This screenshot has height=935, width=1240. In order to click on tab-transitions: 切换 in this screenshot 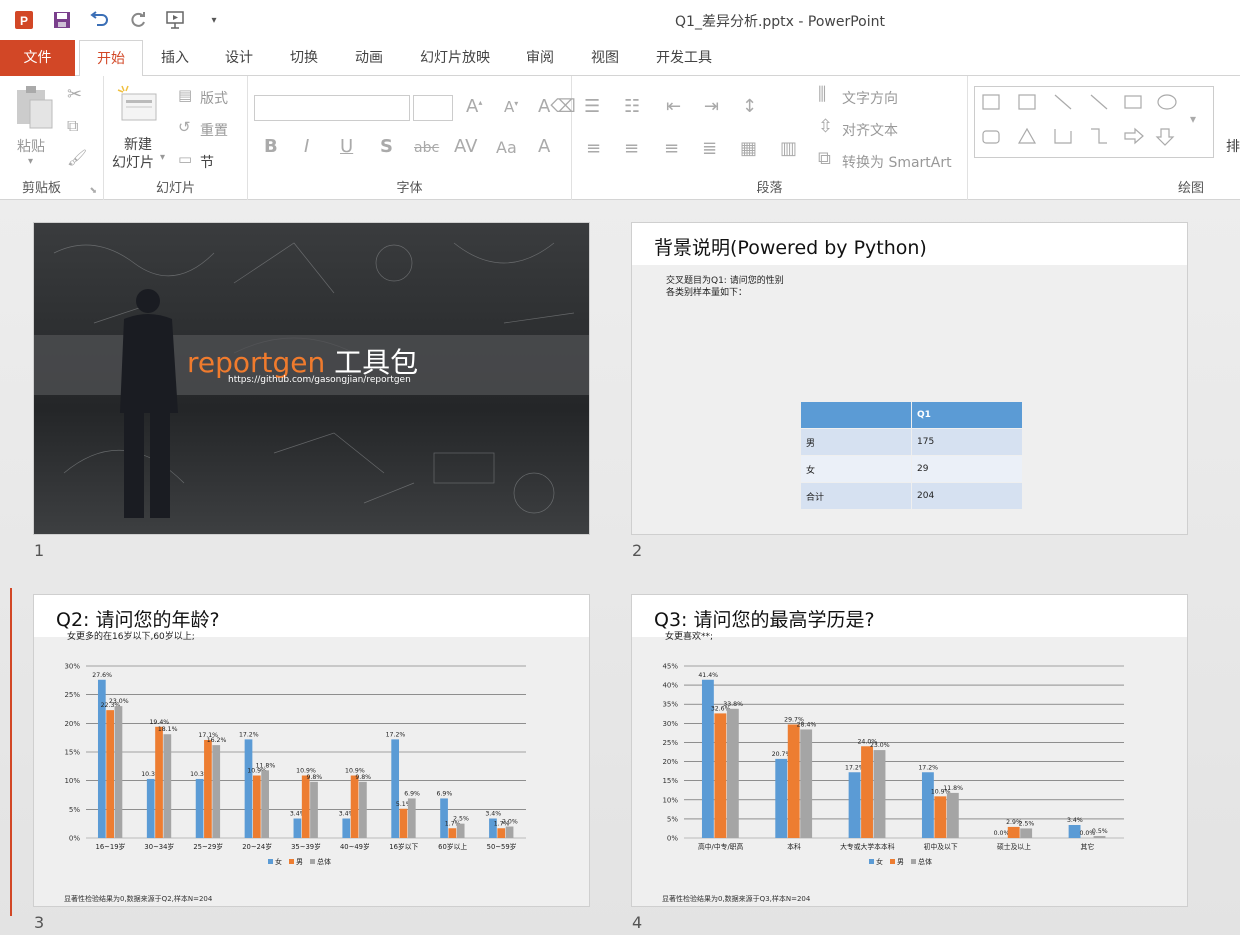, I will do `click(304, 58)`.